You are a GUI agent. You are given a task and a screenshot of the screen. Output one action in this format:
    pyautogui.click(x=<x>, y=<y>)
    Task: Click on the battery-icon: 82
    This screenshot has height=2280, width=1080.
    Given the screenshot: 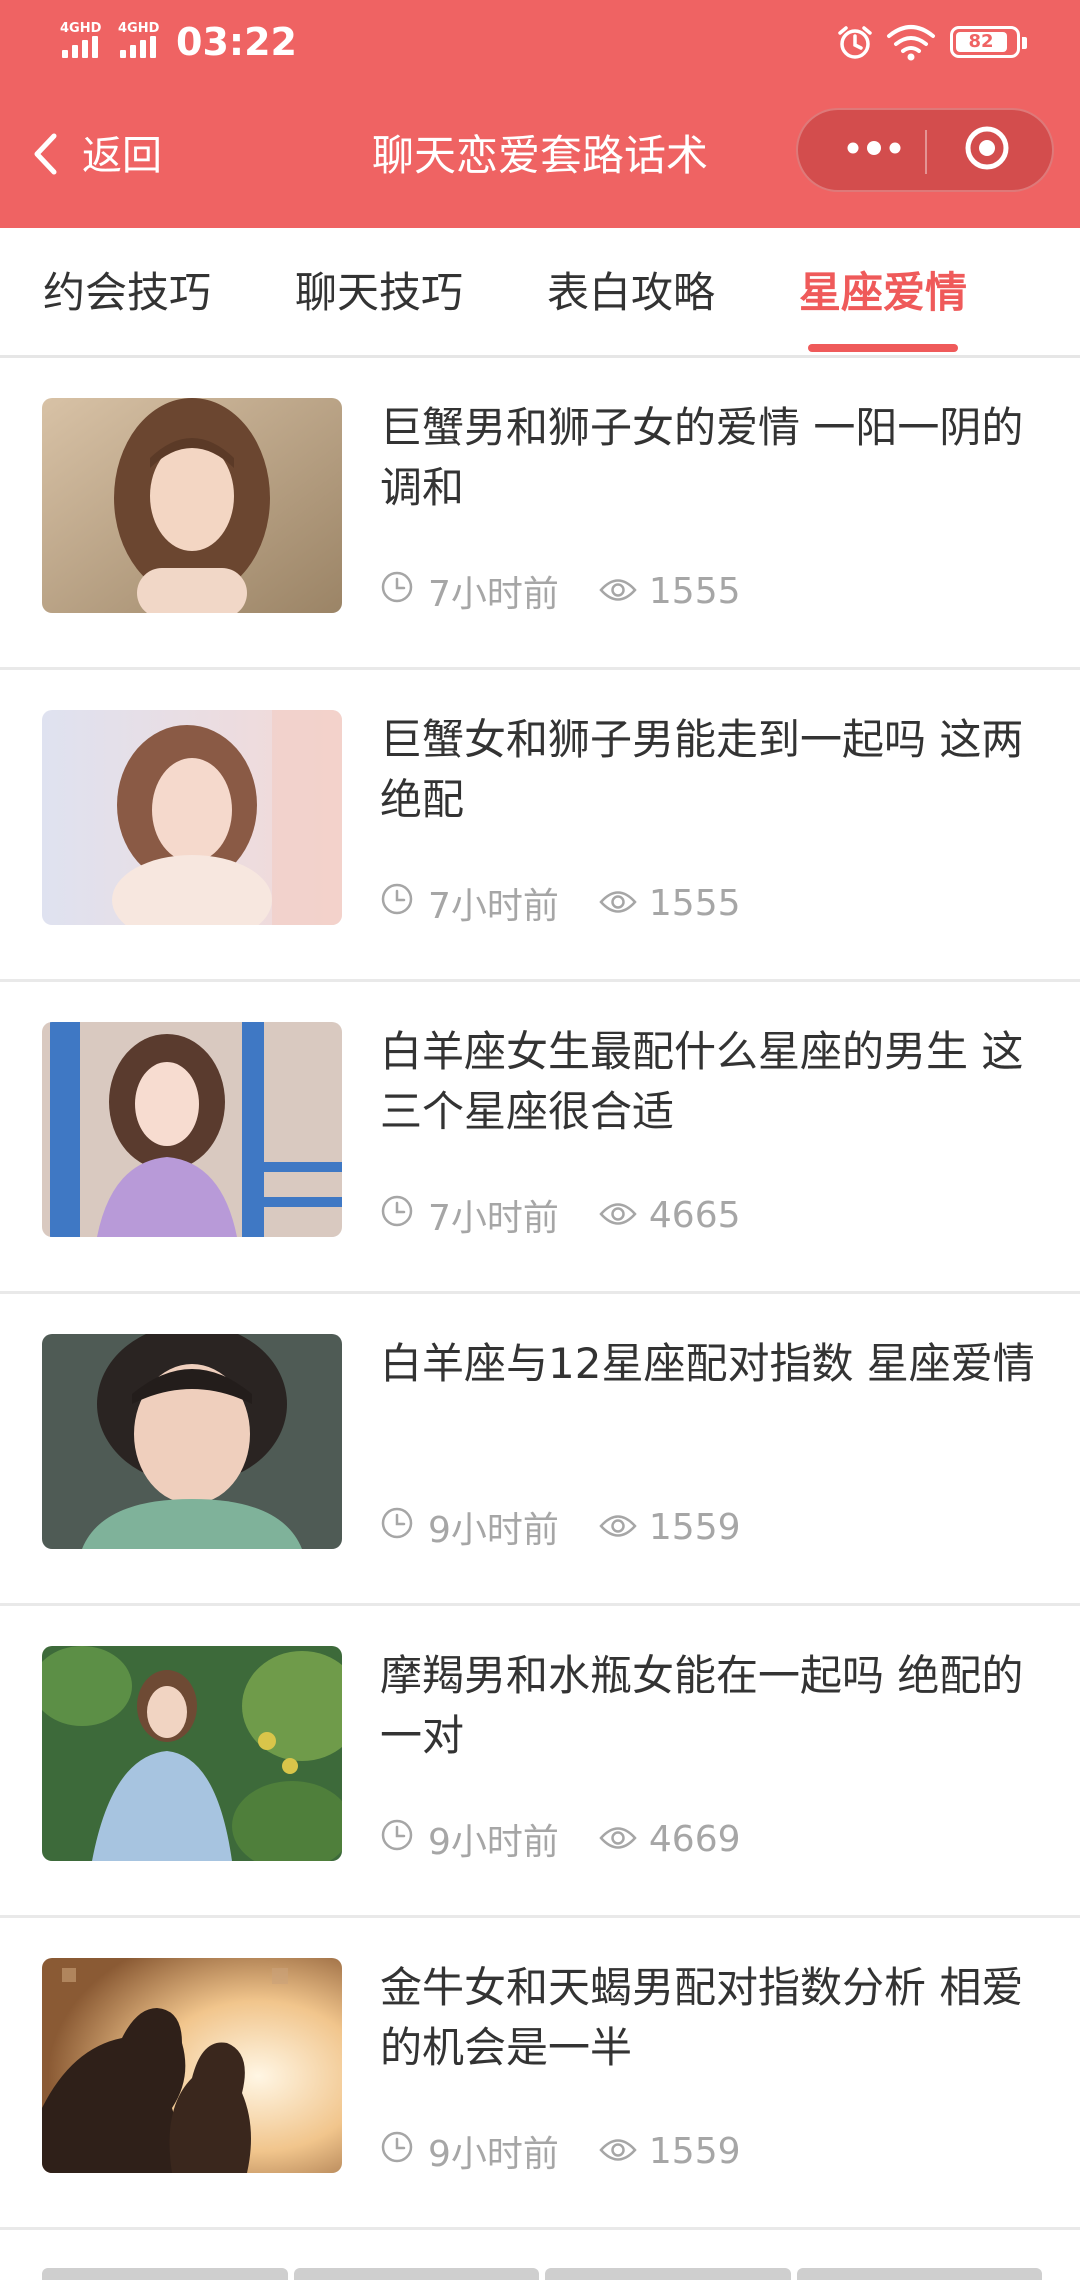 What is the action you would take?
    pyautogui.click(x=988, y=42)
    